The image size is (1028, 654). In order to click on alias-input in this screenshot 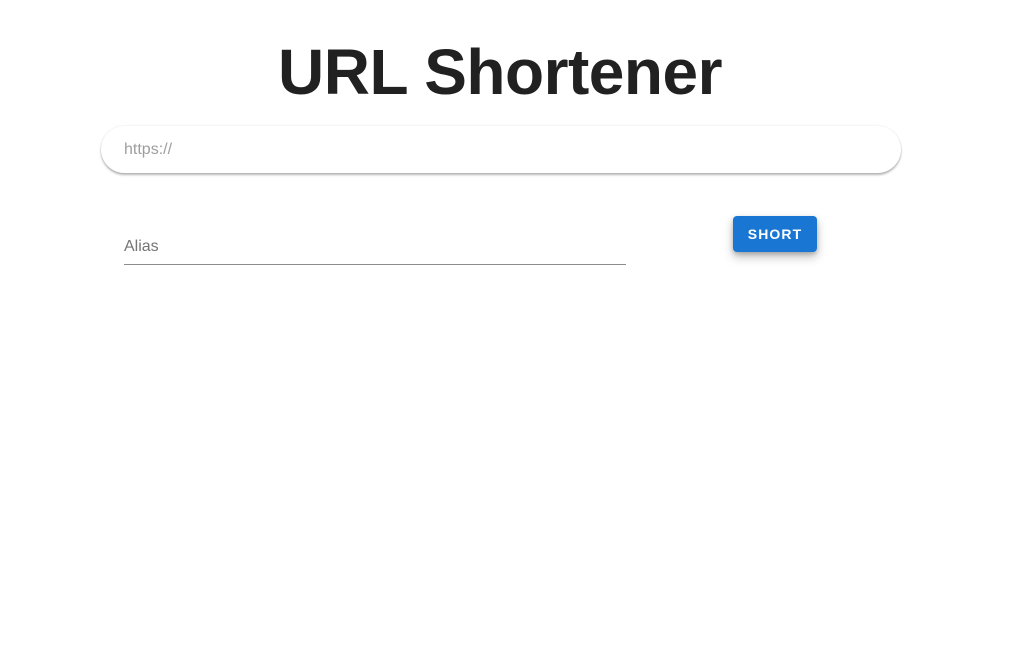, I will do `click(374, 247)`.